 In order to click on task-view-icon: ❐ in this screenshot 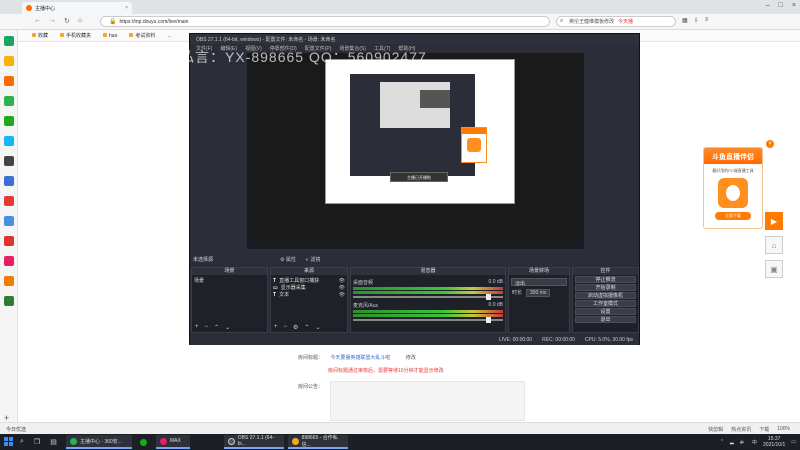, I will do `click(37, 442)`.